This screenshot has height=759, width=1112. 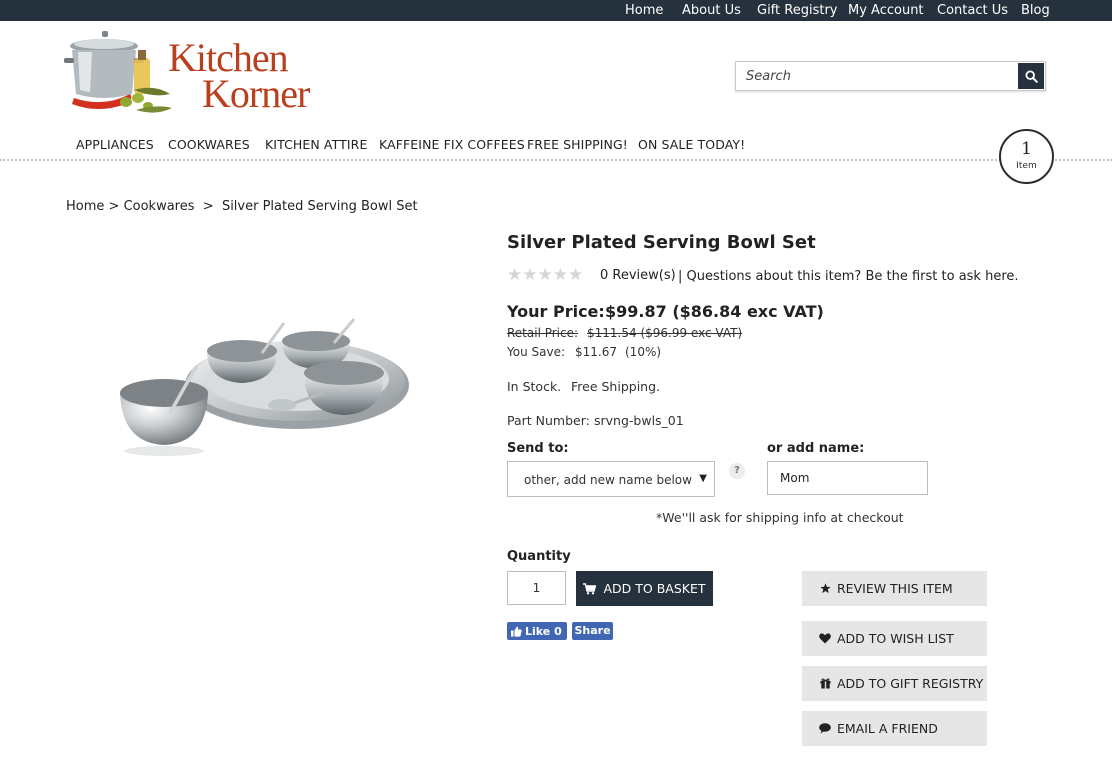 I want to click on reviews-link: 0 Review(s), so click(x=638, y=275).